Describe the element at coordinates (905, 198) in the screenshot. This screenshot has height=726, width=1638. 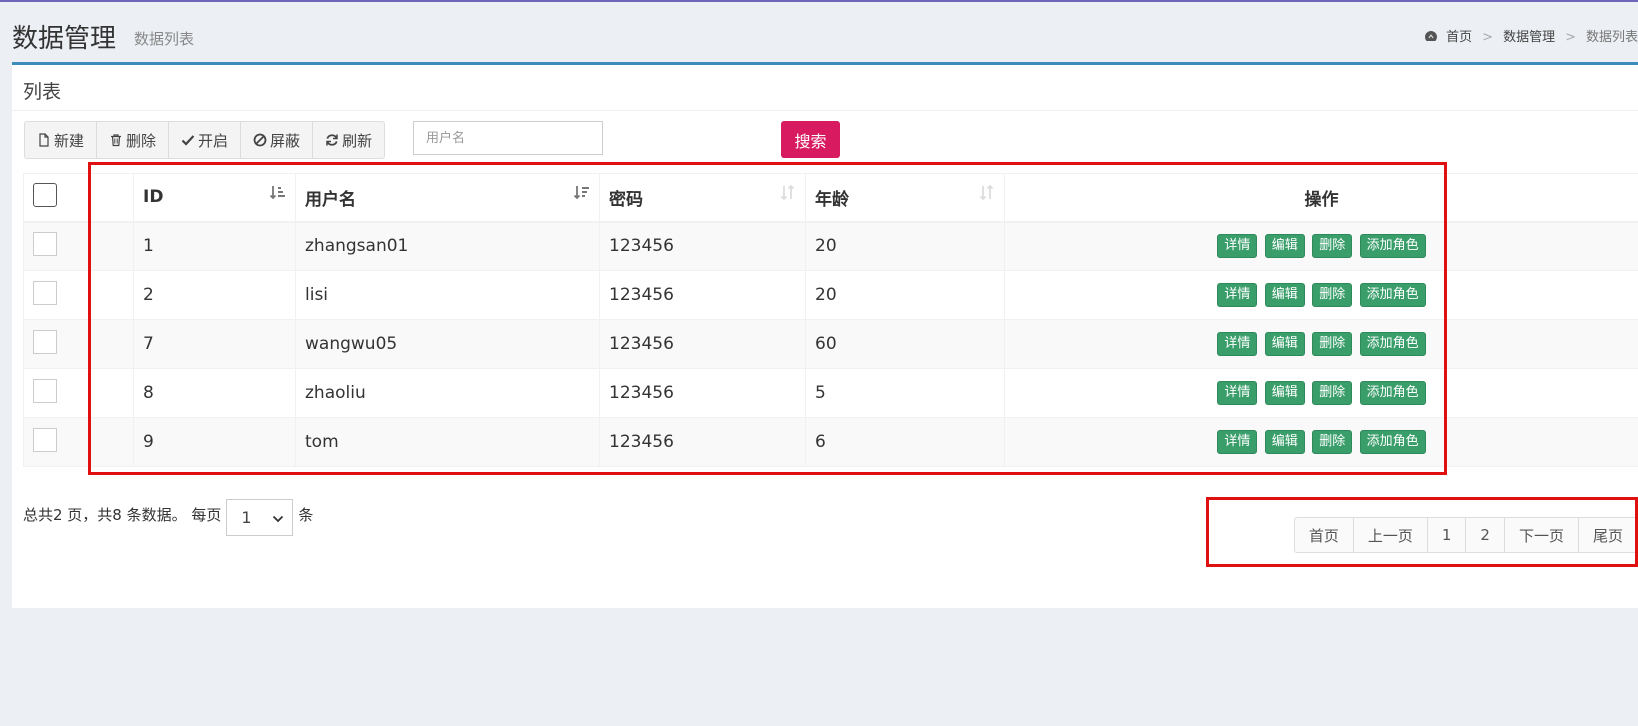
I see `column-header-age: 年龄` at that location.